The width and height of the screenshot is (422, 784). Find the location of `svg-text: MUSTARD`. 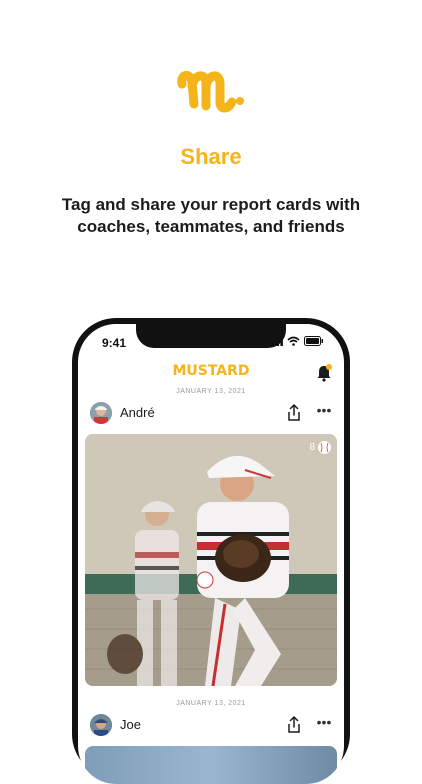

svg-text: MUSTARD is located at coordinates (210, 370).